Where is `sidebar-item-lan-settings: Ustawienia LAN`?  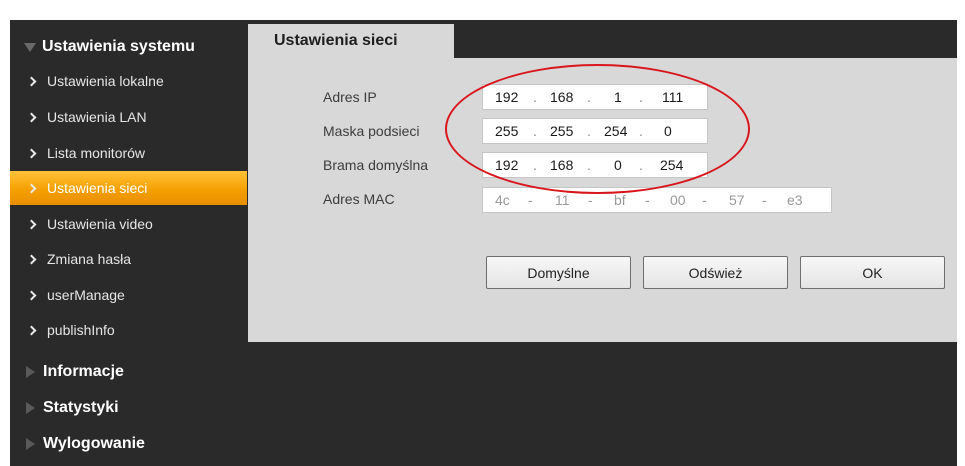
sidebar-item-lan-settings: Ustawienia LAN is located at coordinates (128, 117).